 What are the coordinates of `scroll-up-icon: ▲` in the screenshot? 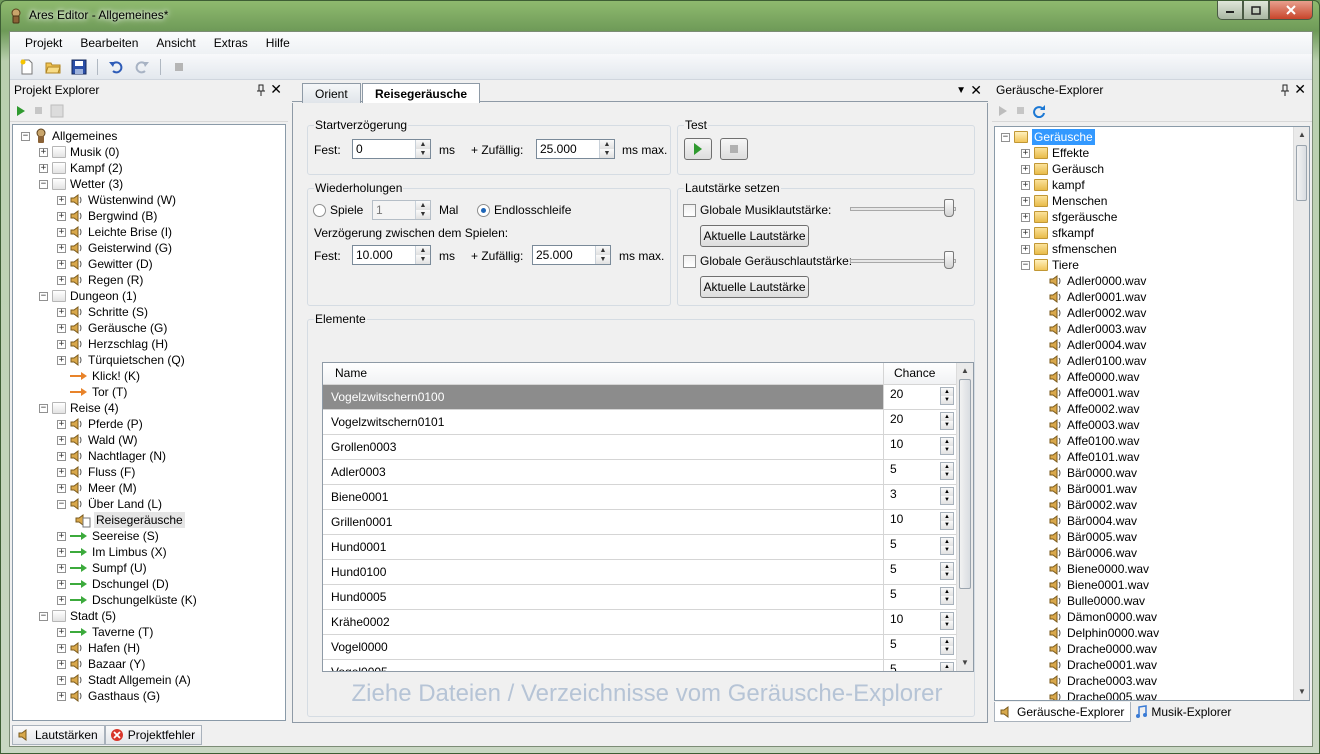 It's located at (965, 371).